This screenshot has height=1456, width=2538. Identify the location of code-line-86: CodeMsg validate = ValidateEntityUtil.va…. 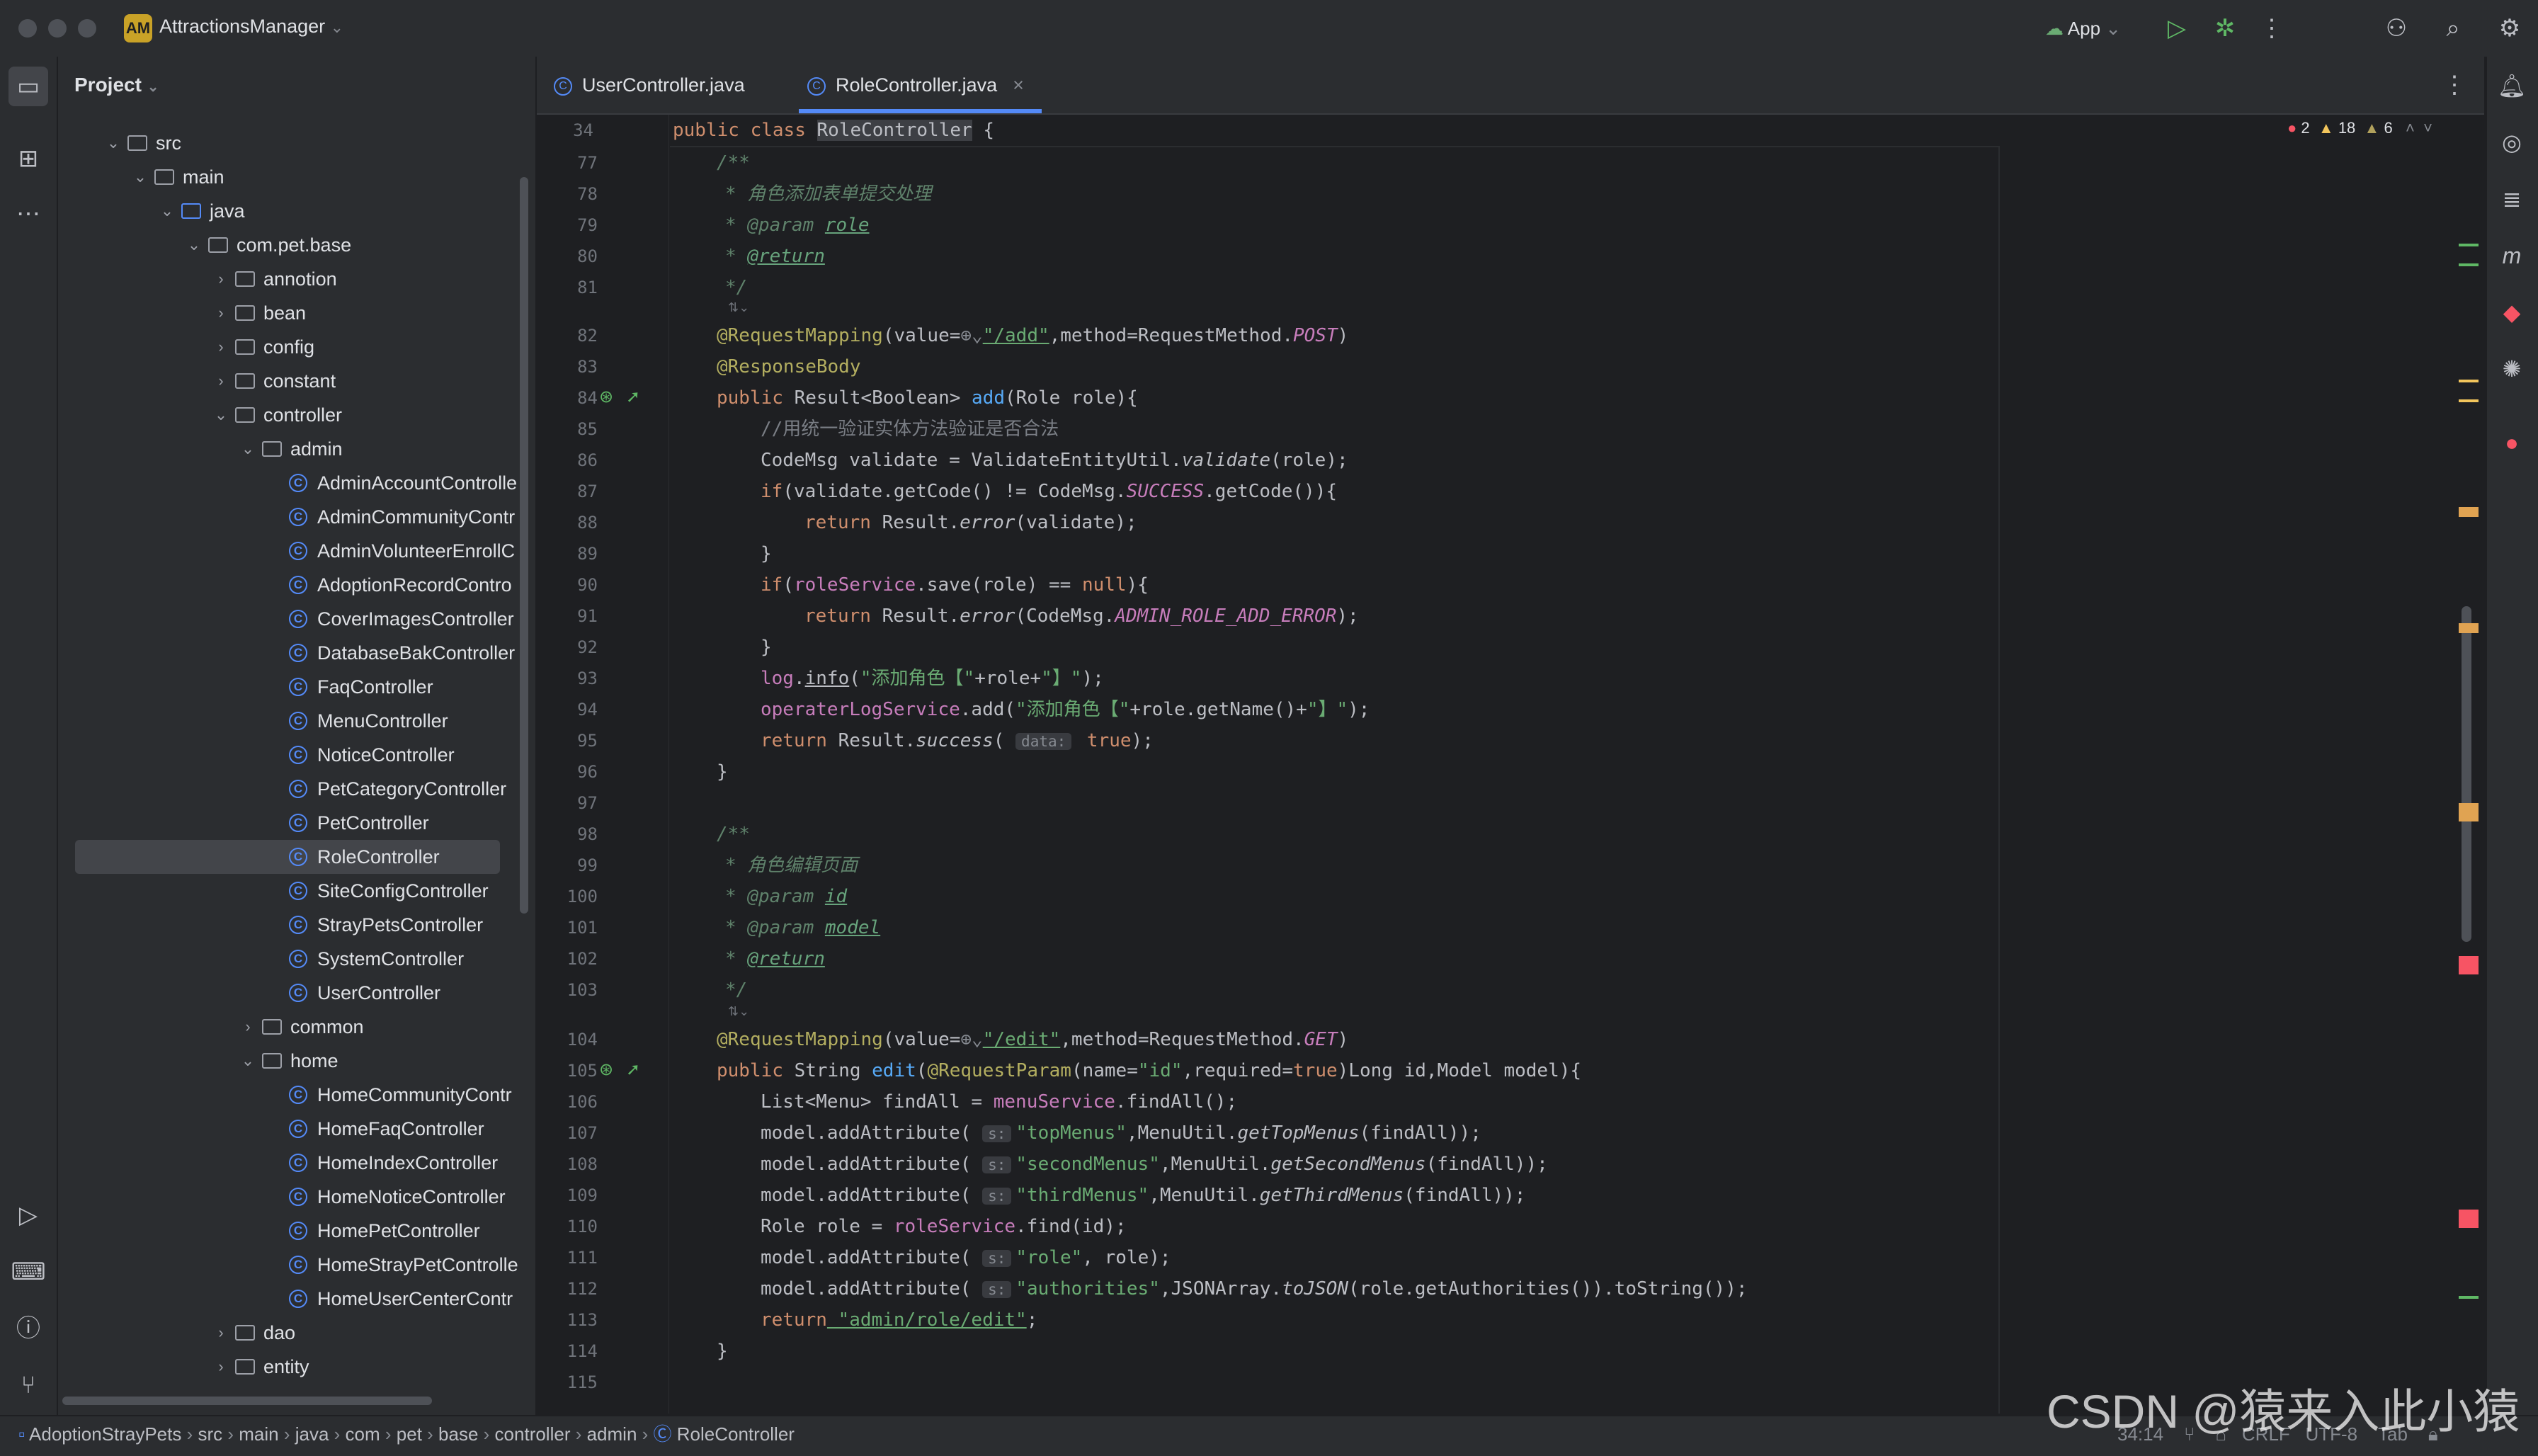
(1054, 460).